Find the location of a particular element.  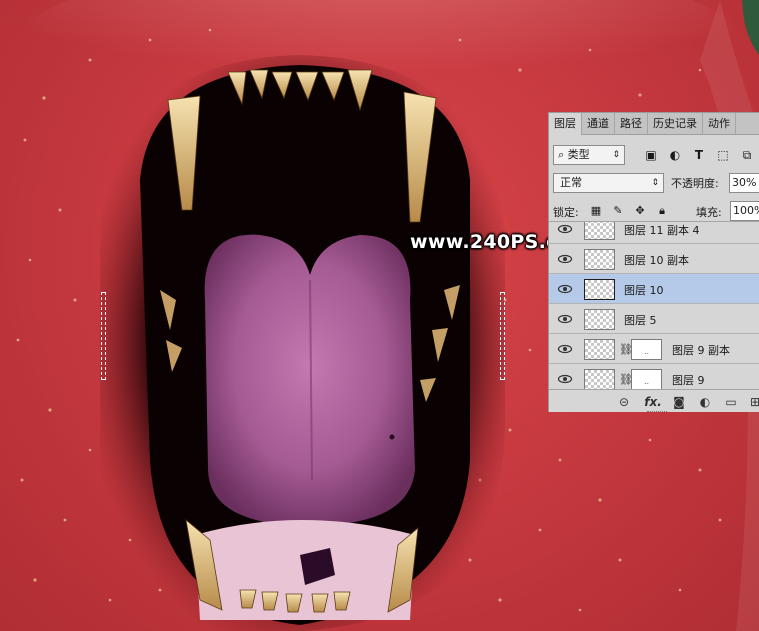

panel-tab-bar: 图层 通道 路径 历史记录 动作 is located at coordinates (654, 124).